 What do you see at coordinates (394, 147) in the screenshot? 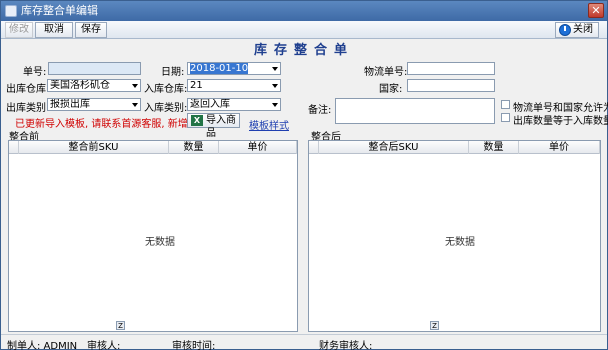
I see `after-col-sku: 整合后SKU` at bounding box center [394, 147].